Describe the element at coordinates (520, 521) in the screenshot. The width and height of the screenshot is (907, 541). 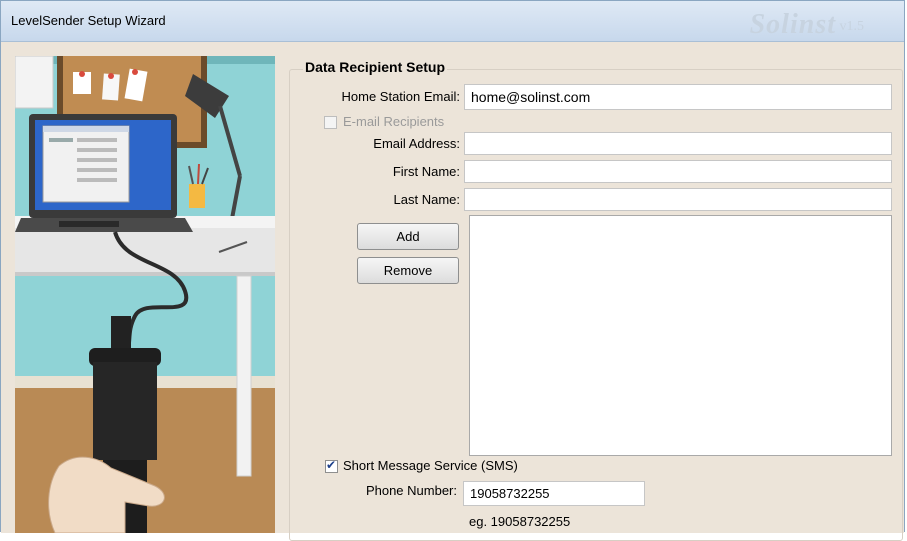
I see `phone-example-text: eg. 19058732255` at that location.